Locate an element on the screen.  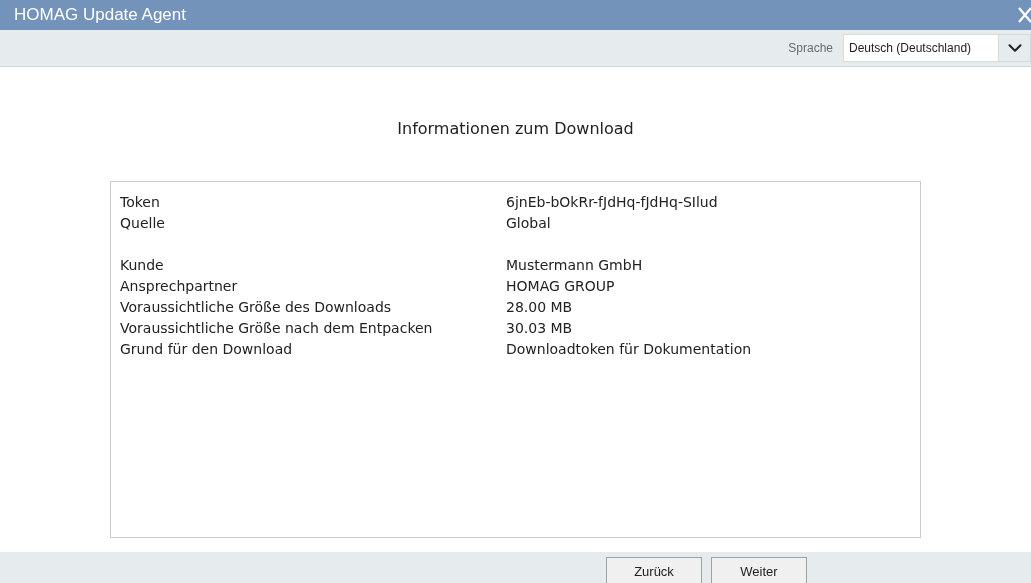
close-icon is located at coordinates (1024, 15).